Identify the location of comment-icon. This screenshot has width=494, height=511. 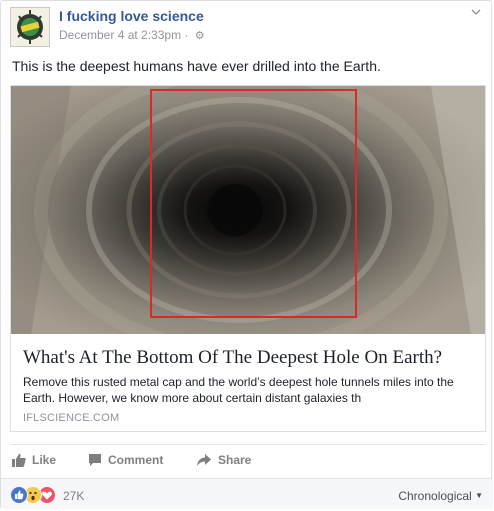
(95, 460).